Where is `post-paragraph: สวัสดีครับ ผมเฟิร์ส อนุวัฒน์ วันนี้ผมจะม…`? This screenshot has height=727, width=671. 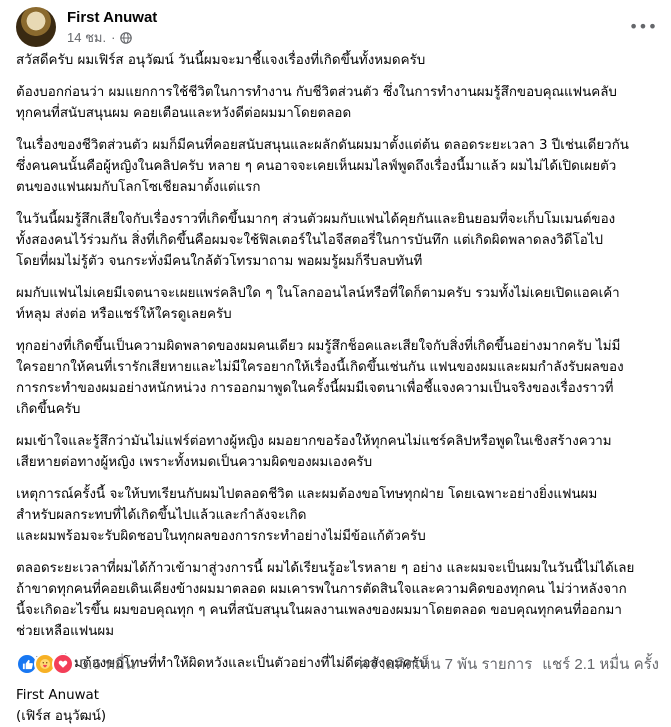
post-paragraph: สวัสดีครับ ผมเฟิร์ส อนุวัฒน์ วันนี้ผมจะม… is located at coordinates (221, 60).